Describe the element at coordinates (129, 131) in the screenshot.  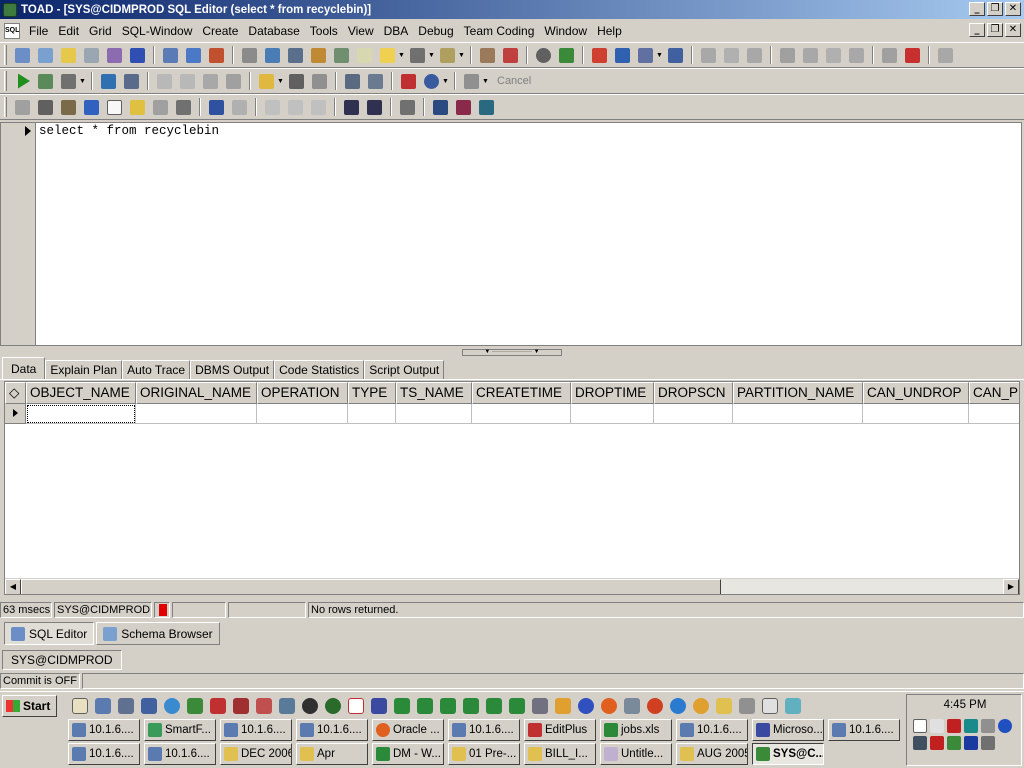
I see `sql-text: select * from recyclebin` at that location.